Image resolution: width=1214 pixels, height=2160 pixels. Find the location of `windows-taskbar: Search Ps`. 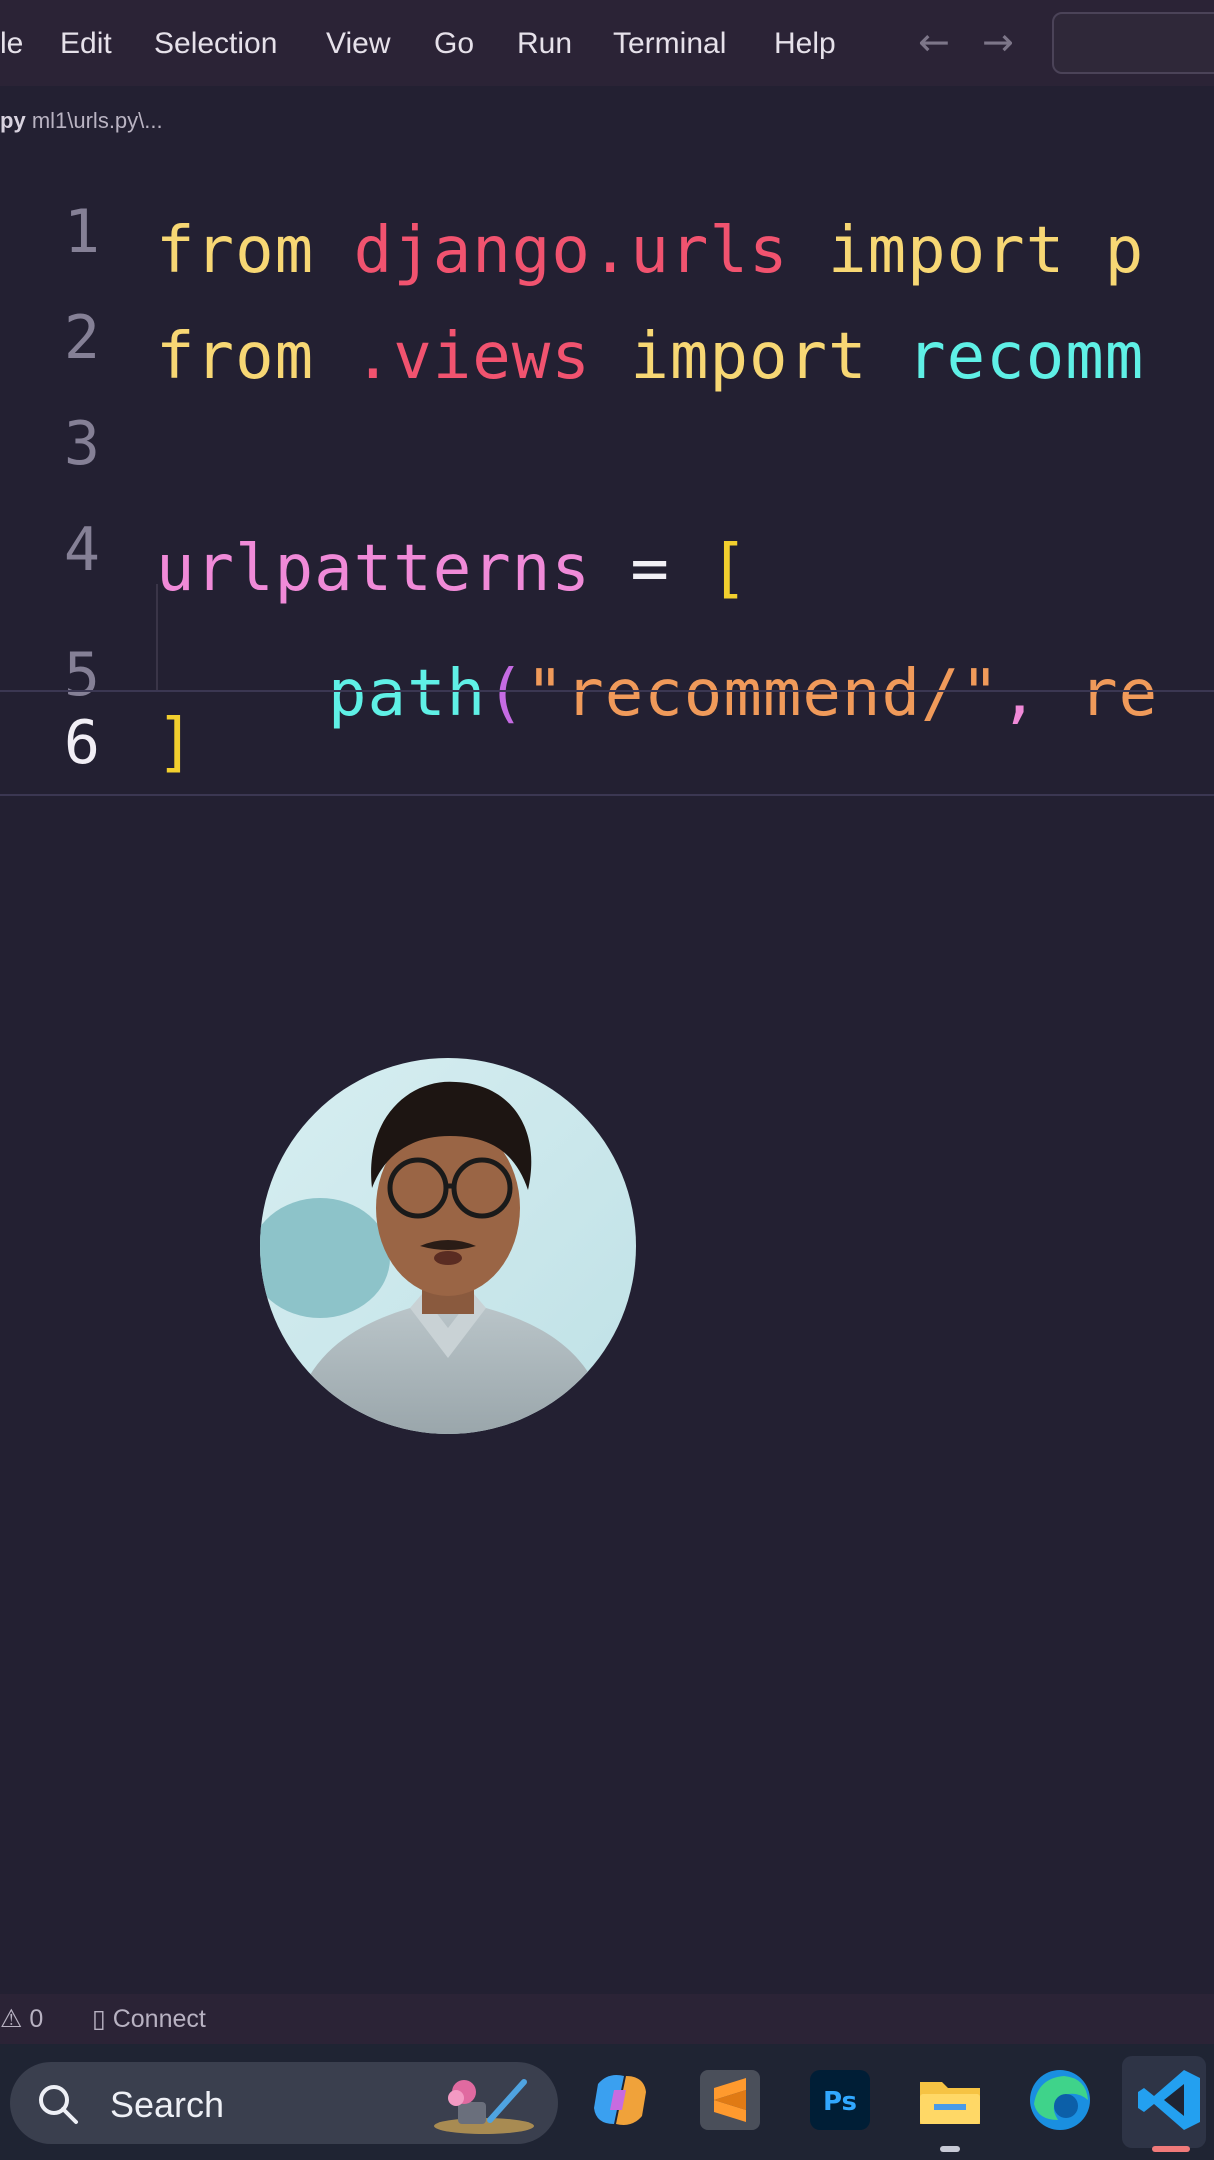

windows-taskbar: Search Ps is located at coordinates (607, 2102).